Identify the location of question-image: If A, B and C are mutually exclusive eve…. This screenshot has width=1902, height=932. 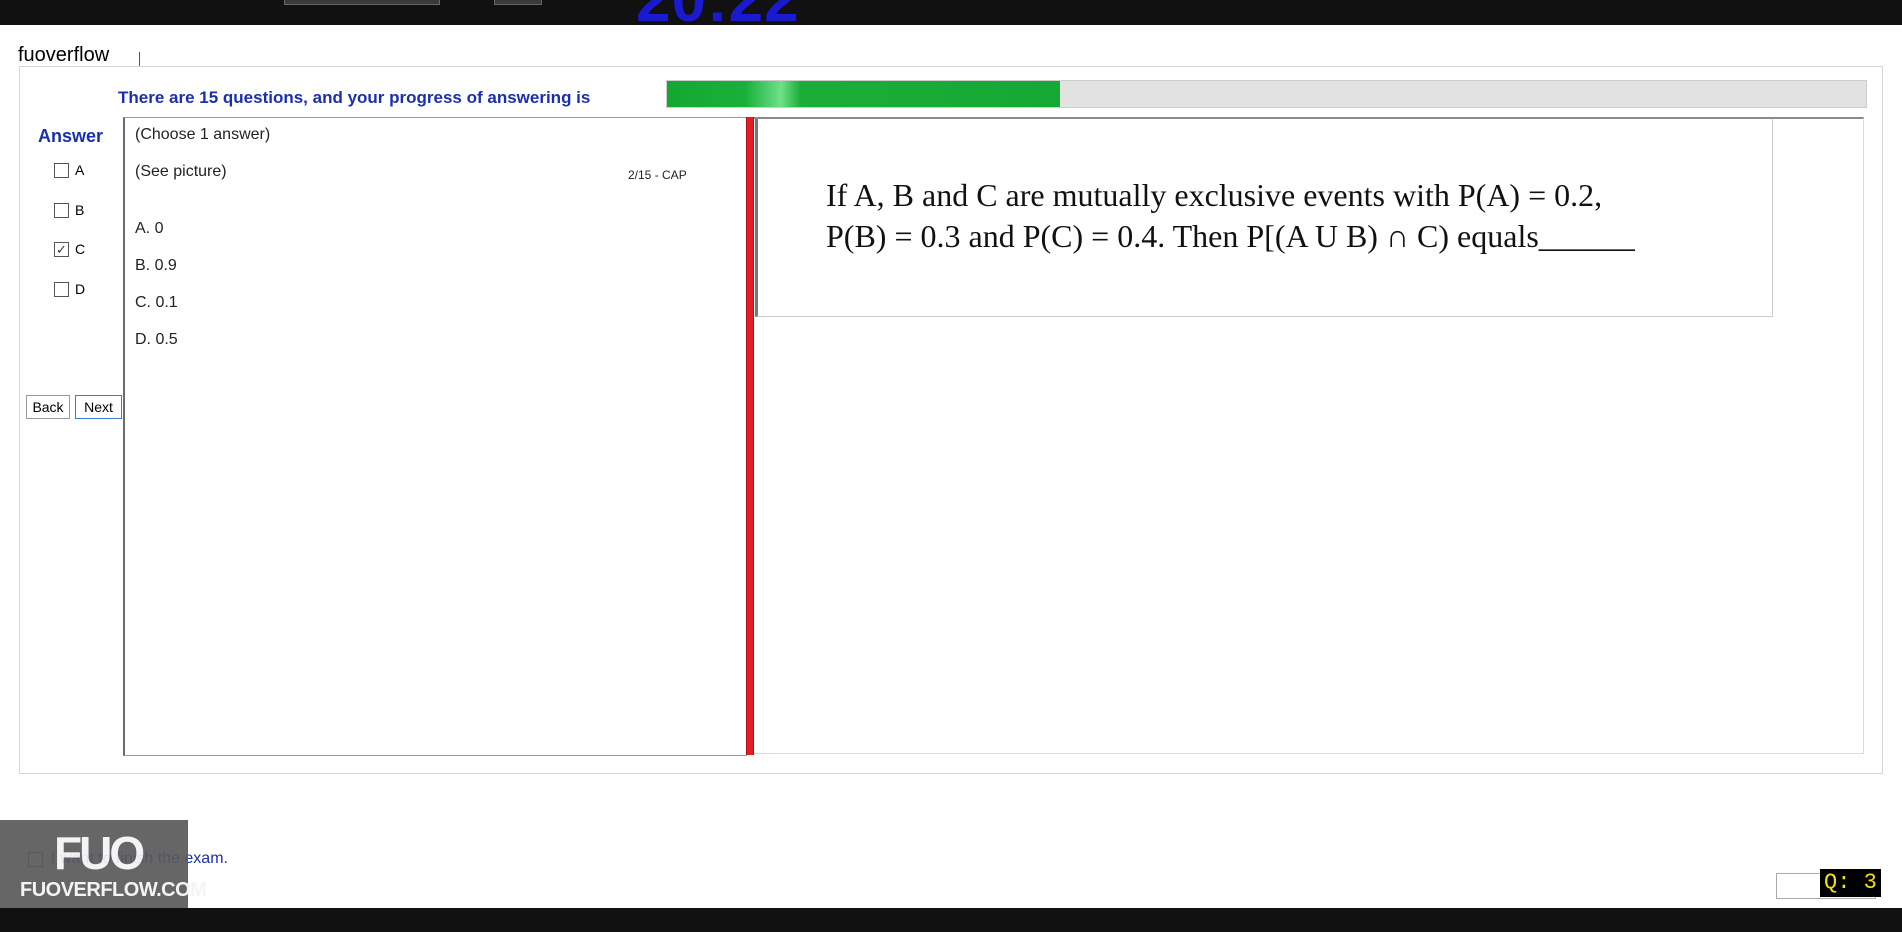
(1264, 218).